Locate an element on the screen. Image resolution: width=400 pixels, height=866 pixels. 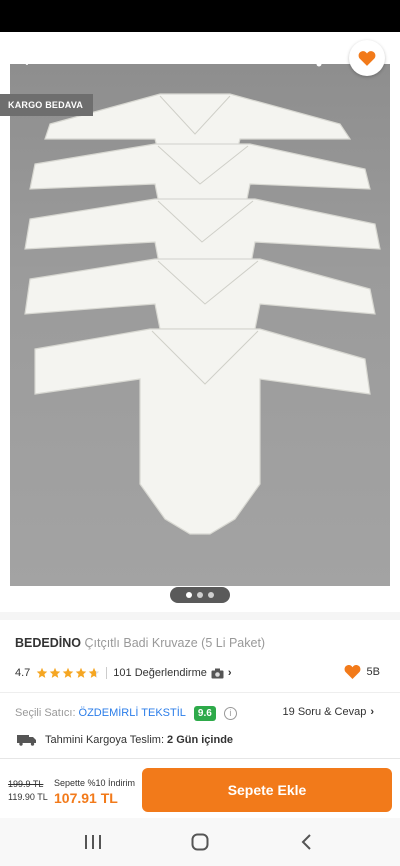
add-to-cart-button: Sepete Ekle is located at coordinates (267, 790).